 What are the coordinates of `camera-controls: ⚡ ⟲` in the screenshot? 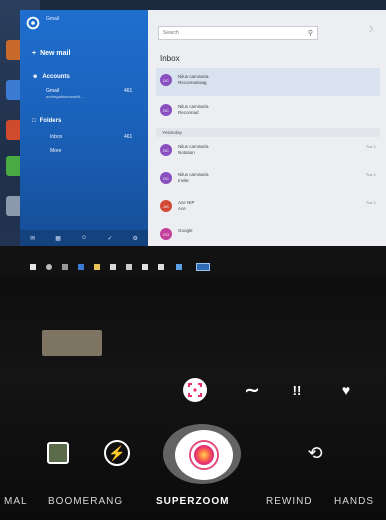 It's located at (193, 454).